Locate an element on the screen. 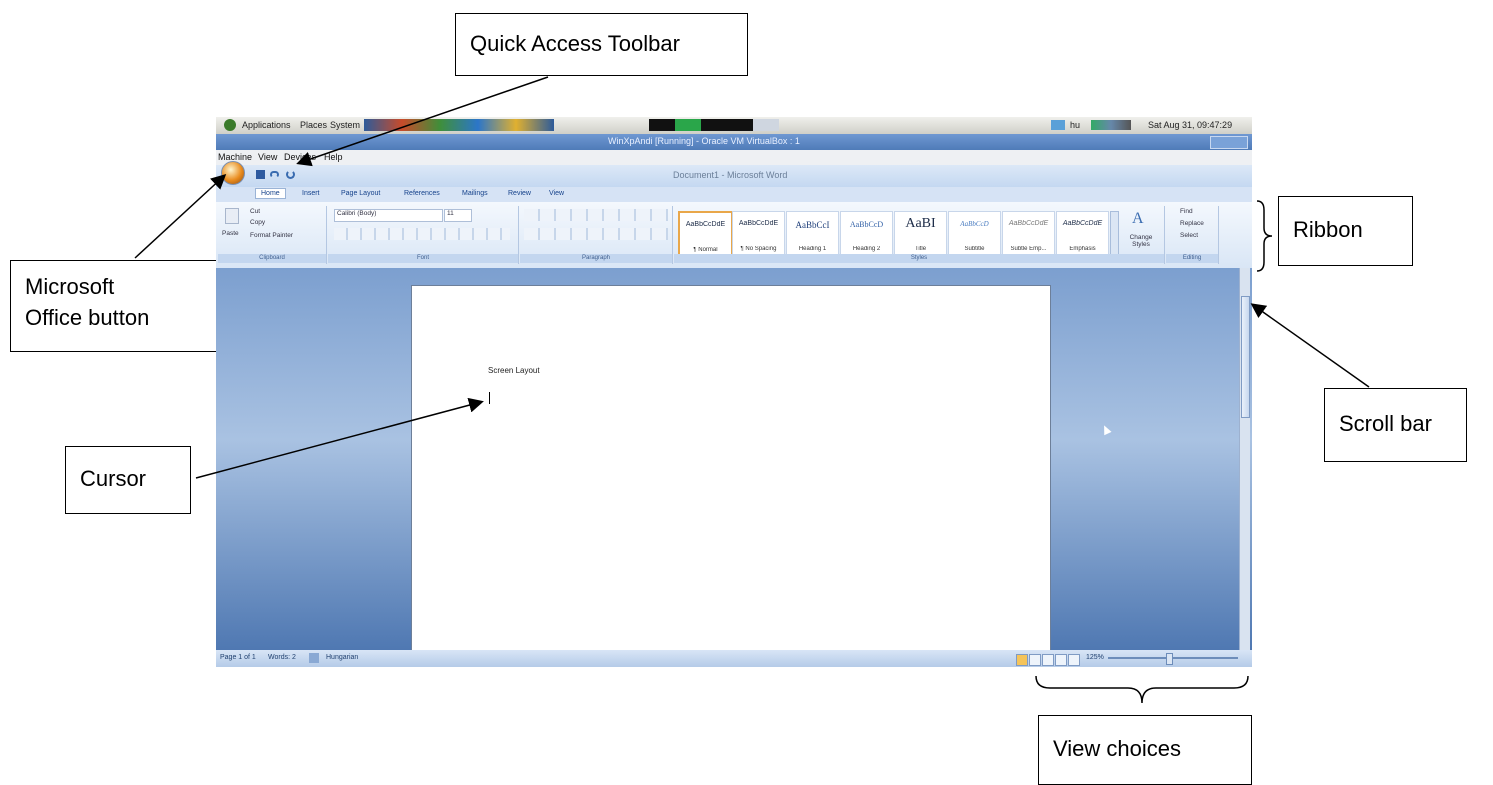 This screenshot has width=1493, height=785. style-heading-2: AaBbCcD Heading 2 is located at coordinates (866, 234).